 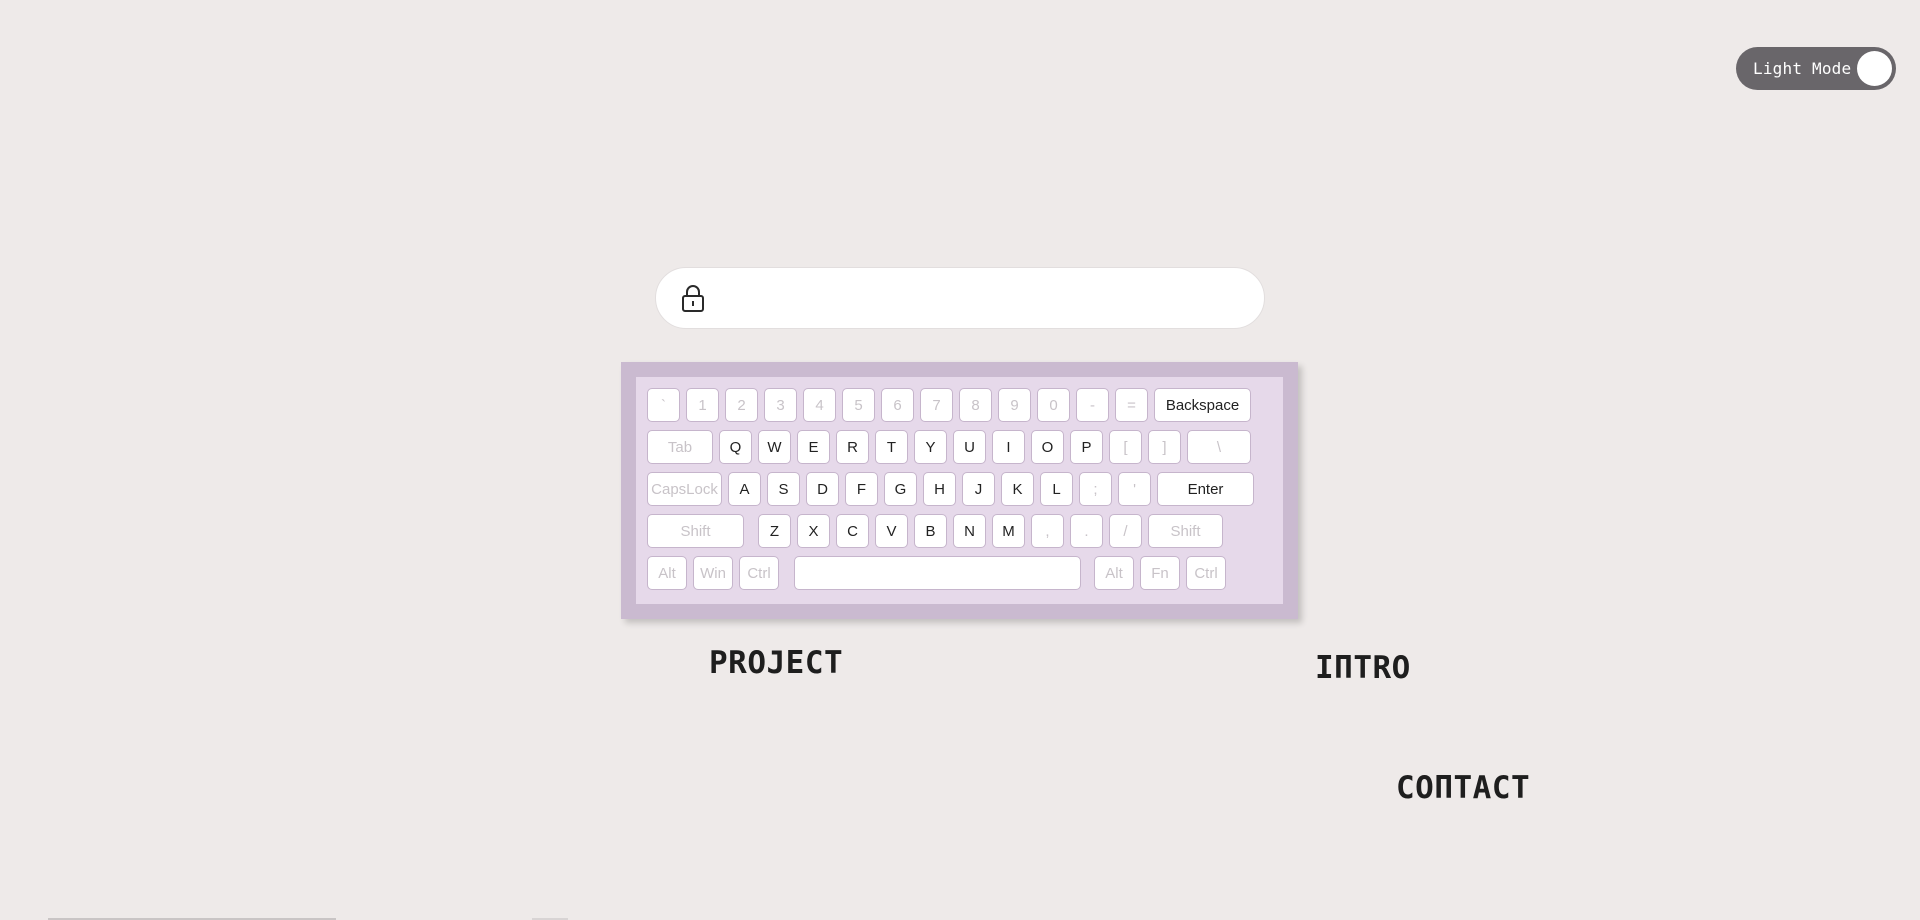 I want to click on theme-toggle: Light Mode, so click(x=1816, y=68).